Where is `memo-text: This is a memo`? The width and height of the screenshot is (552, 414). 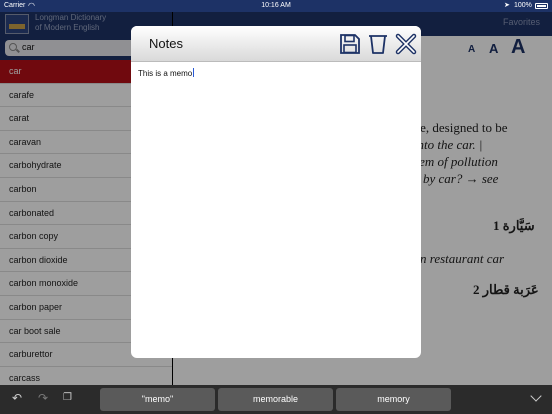
memo-text: This is a memo is located at coordinates (165, 73).